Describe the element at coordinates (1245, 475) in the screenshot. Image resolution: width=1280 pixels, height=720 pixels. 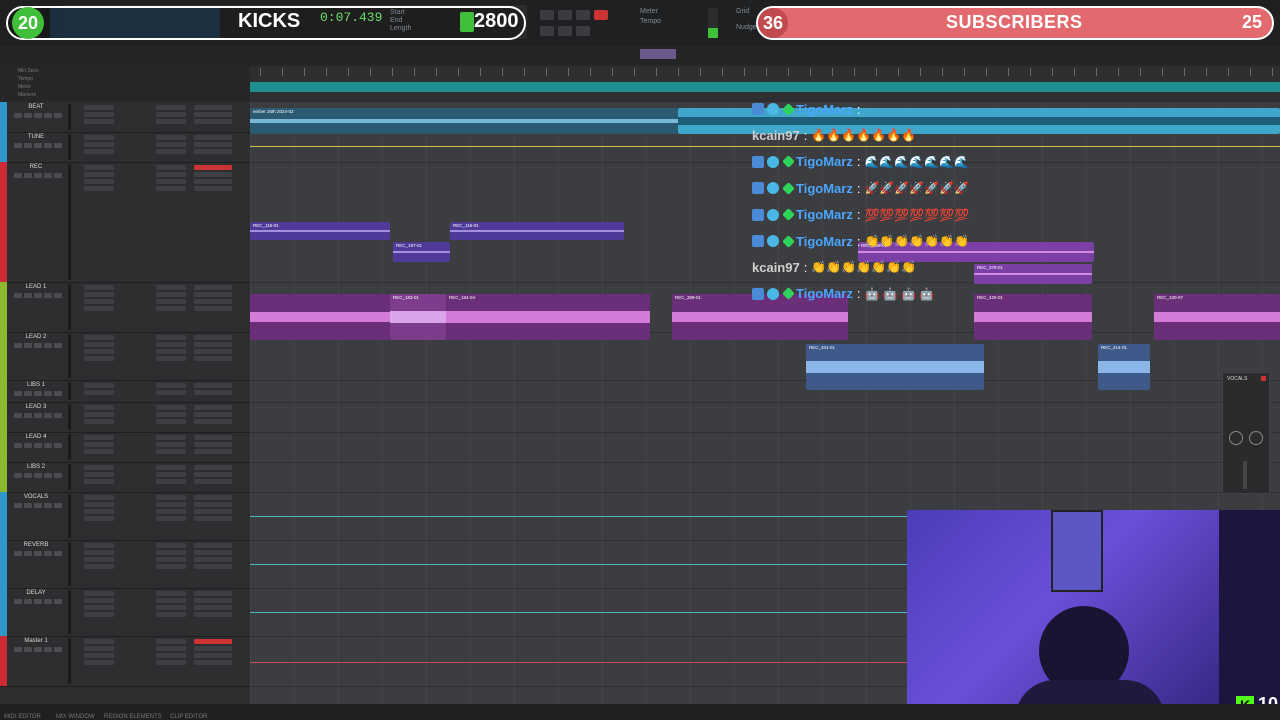
I see `fader` at that location.